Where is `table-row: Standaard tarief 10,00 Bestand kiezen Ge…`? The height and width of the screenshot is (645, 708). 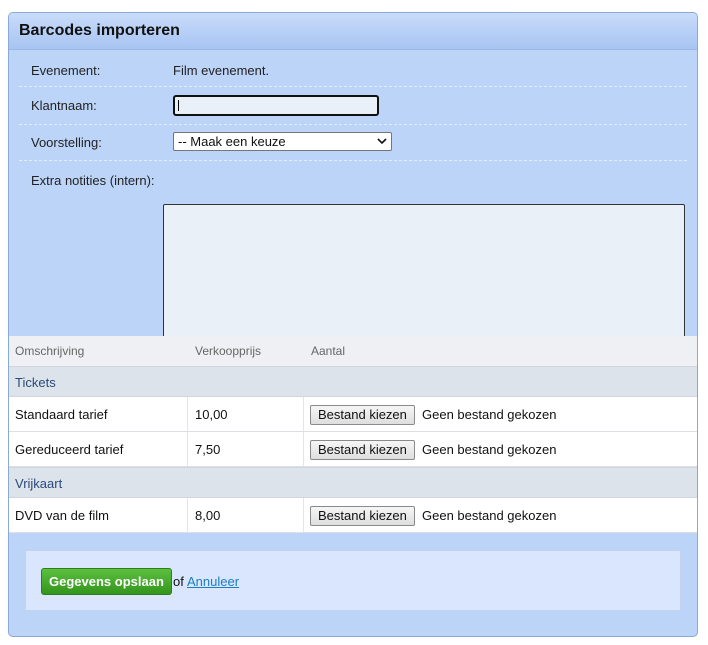
table-row: Standaard tarief 10,00 Bestand kiezen Ge… is located at coordinates (353, 414).